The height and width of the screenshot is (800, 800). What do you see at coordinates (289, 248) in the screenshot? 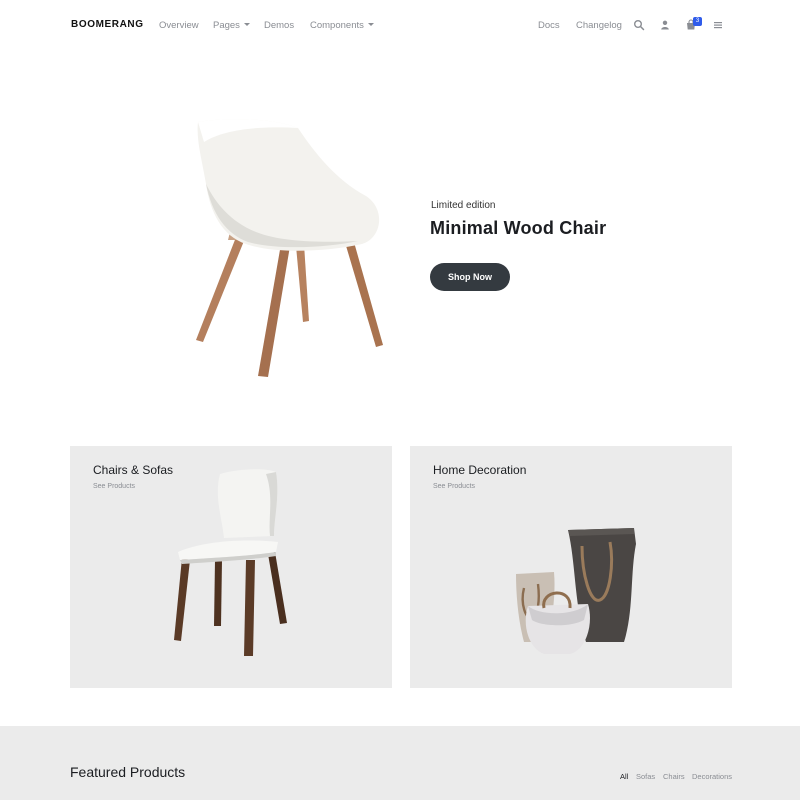
I see `hero-chair-image` at bounding box center [289, 248].